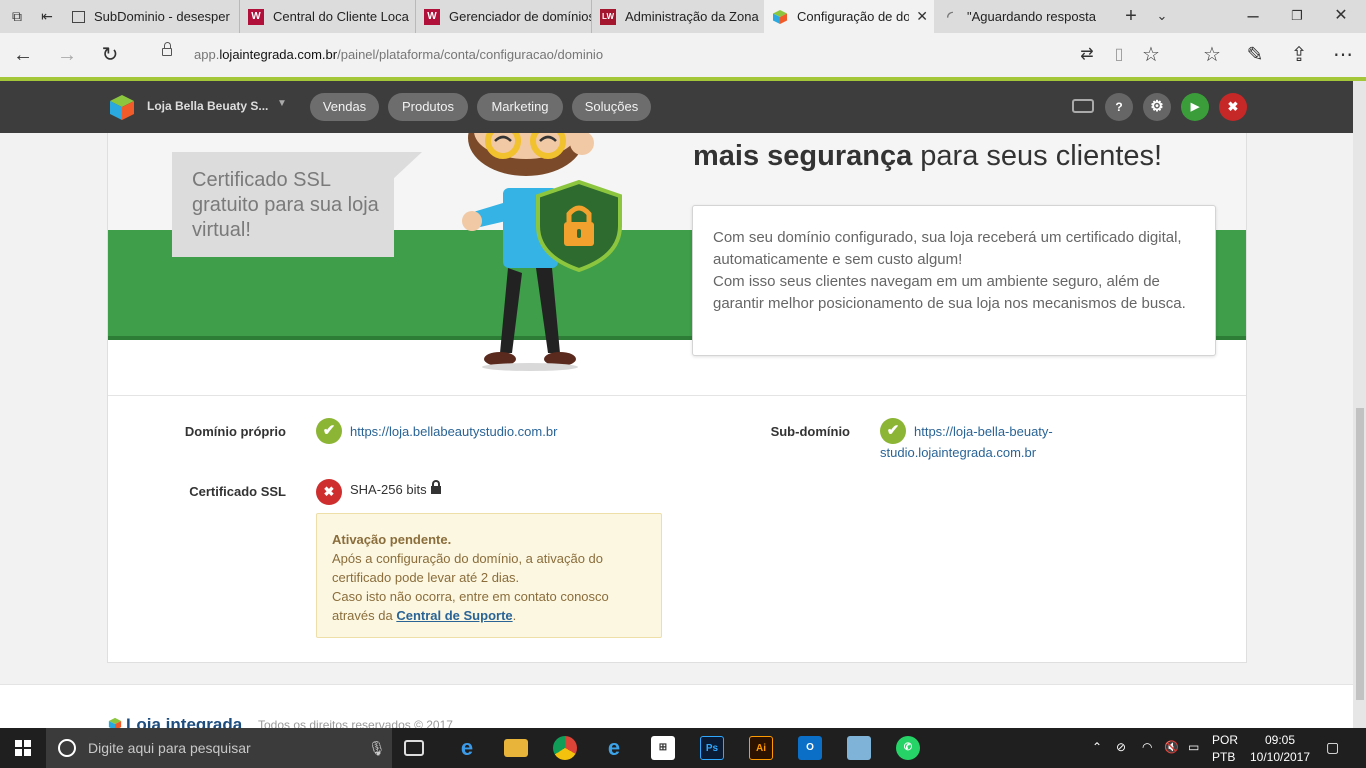 The width and height of the screenshot is (1366, 768). Describe the element at coordinates (853, 16) in the screenshot. I see `tab-label: Configuração de do` at that location.